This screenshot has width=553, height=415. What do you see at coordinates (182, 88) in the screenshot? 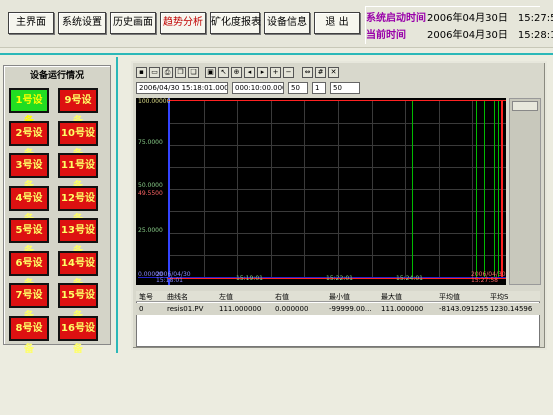
I see `start-time-input: 2006/04/30 15:18:01.000` at bounding box center [182, 88].